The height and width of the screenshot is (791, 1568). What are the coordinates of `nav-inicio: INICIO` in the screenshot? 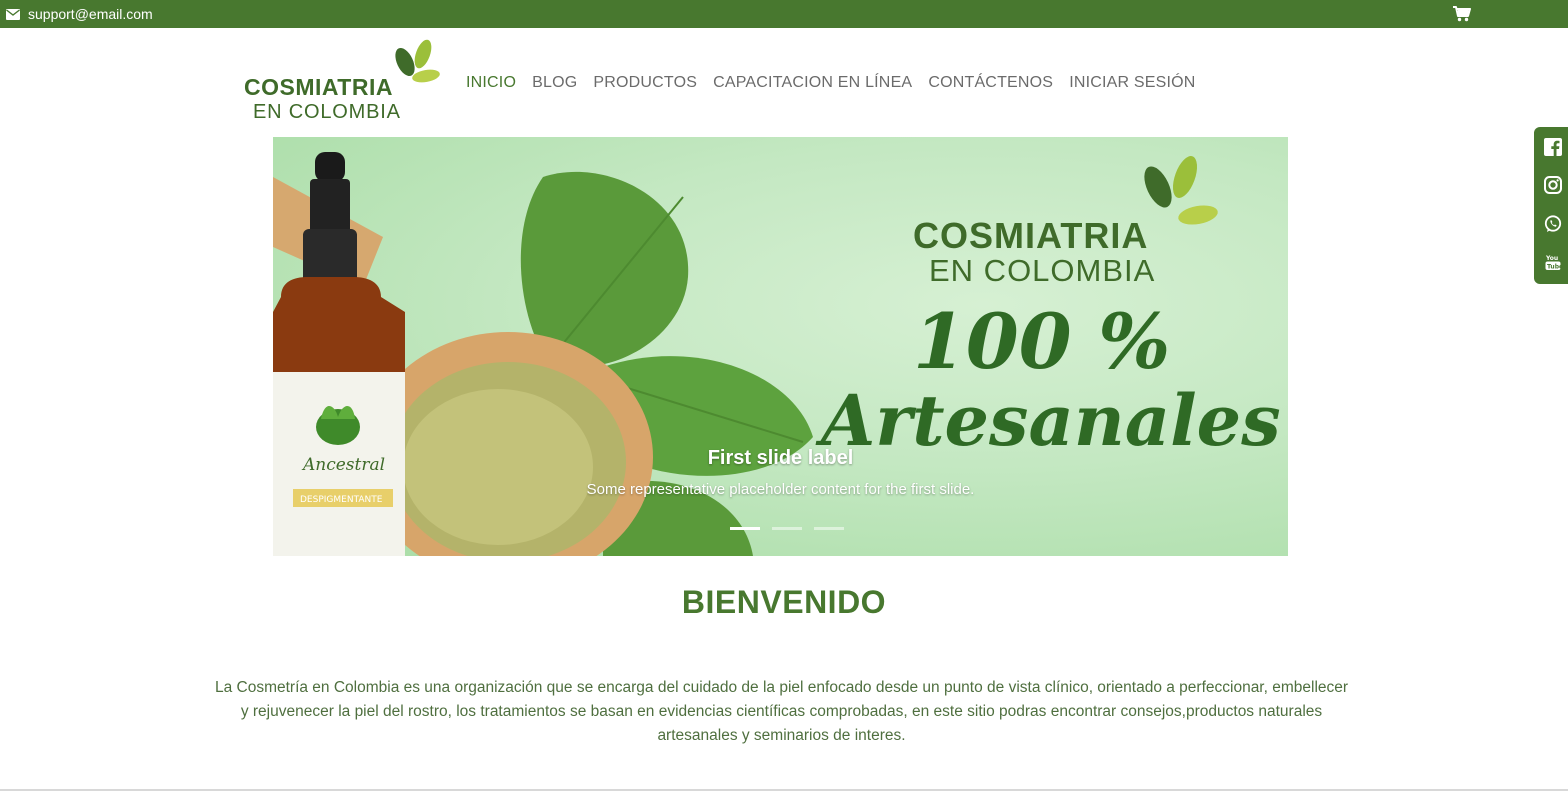 It's located at (491, 83).